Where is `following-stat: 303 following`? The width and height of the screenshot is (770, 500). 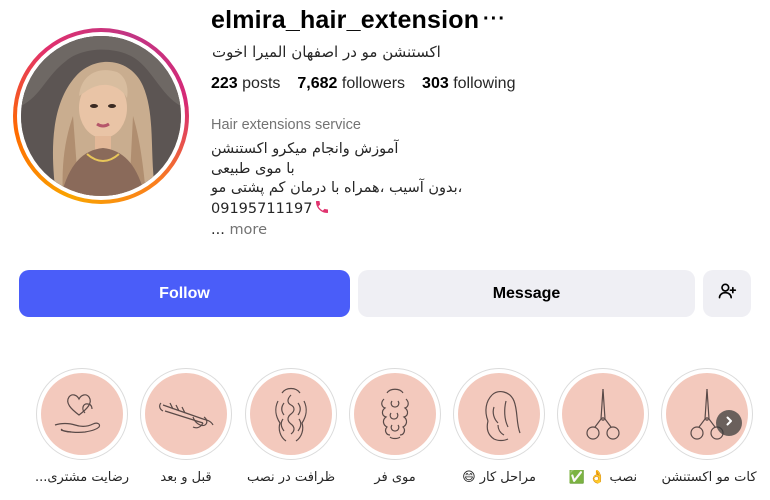 following-stat: 303 following is located at coordinates (468, 84).